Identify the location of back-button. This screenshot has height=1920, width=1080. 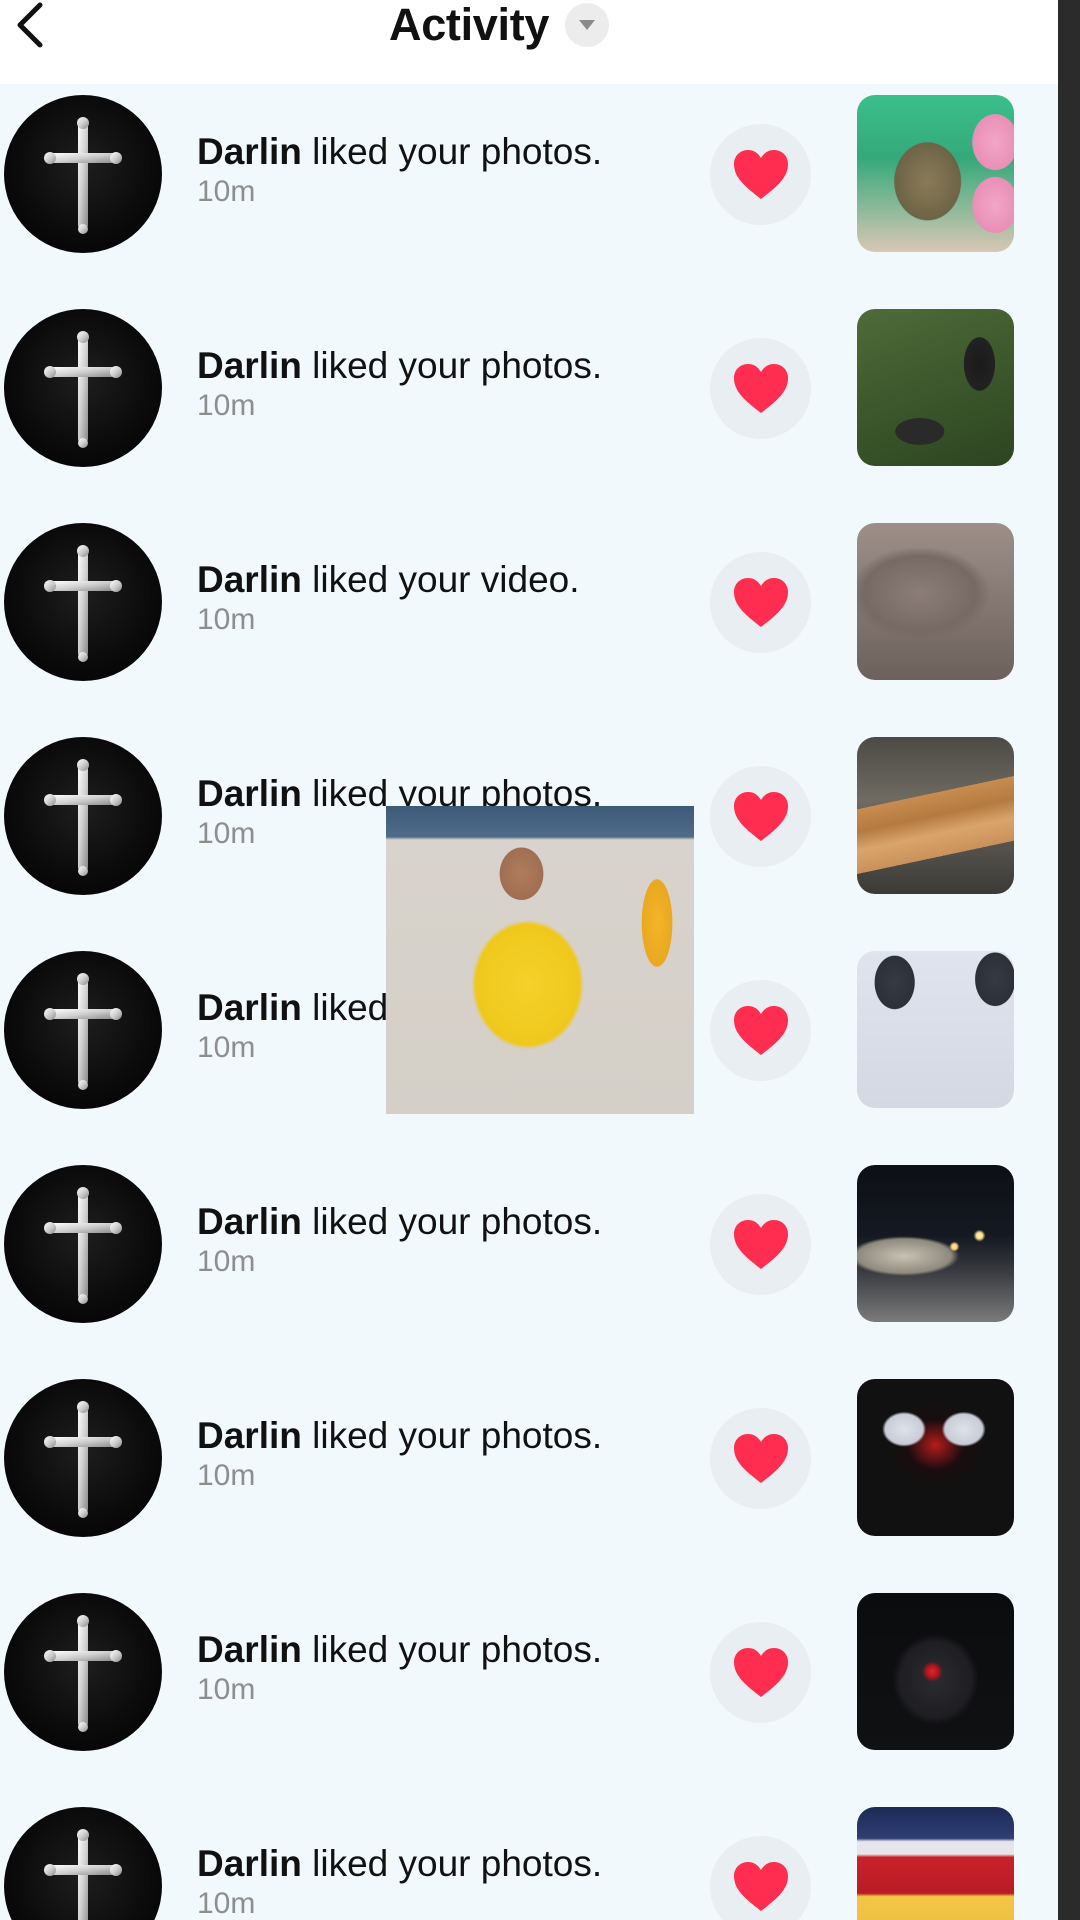
(30, 25).